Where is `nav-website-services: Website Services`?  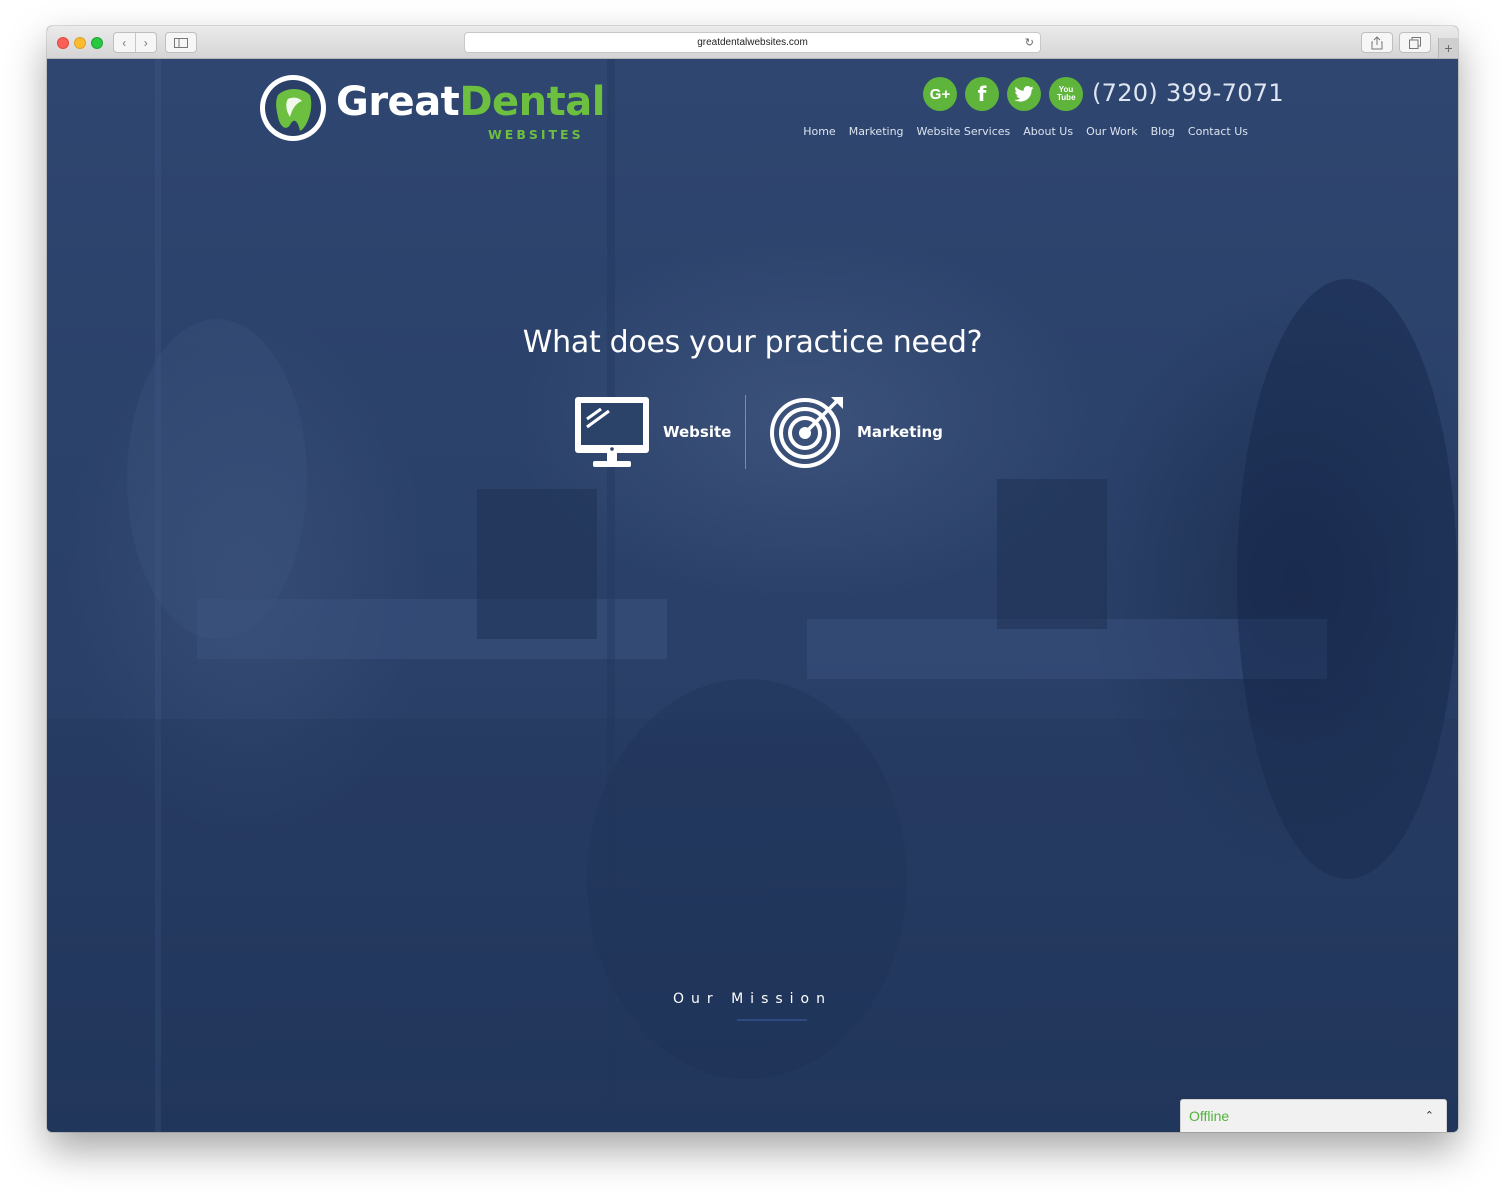 nav-website-services: Website Services is located at coordinates (964, 131).